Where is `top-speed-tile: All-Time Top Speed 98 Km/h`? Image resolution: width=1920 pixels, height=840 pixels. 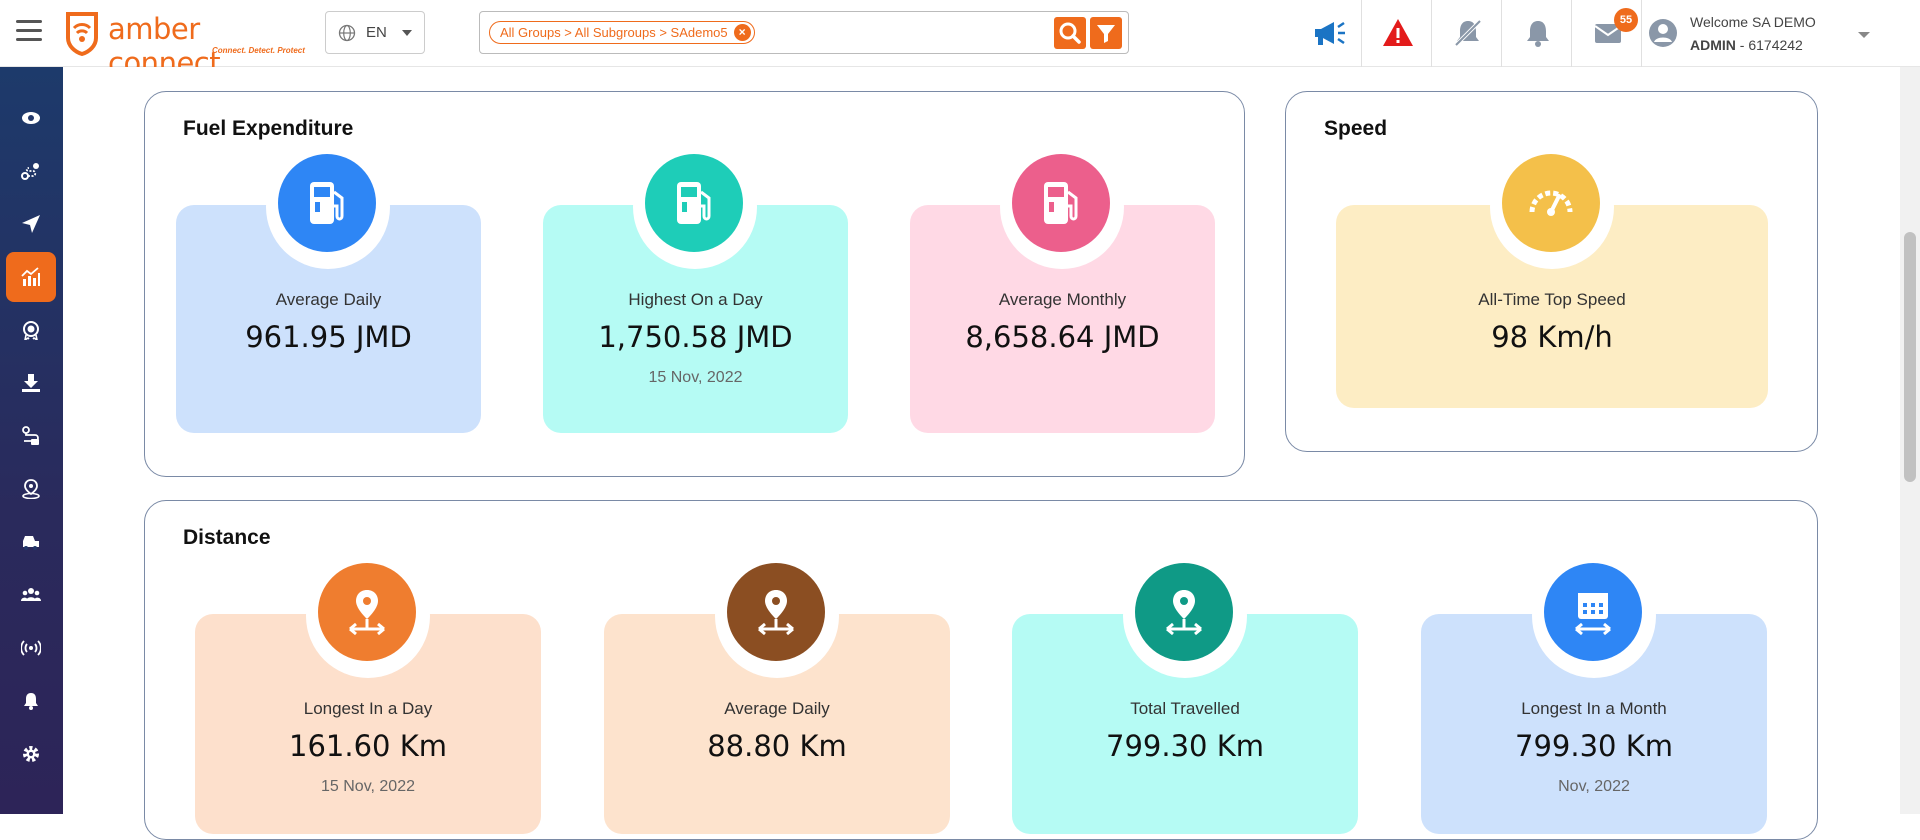 top-speed-tile: All-Time Top Speed 98 Km/h is located at coordinates (1552, 276).